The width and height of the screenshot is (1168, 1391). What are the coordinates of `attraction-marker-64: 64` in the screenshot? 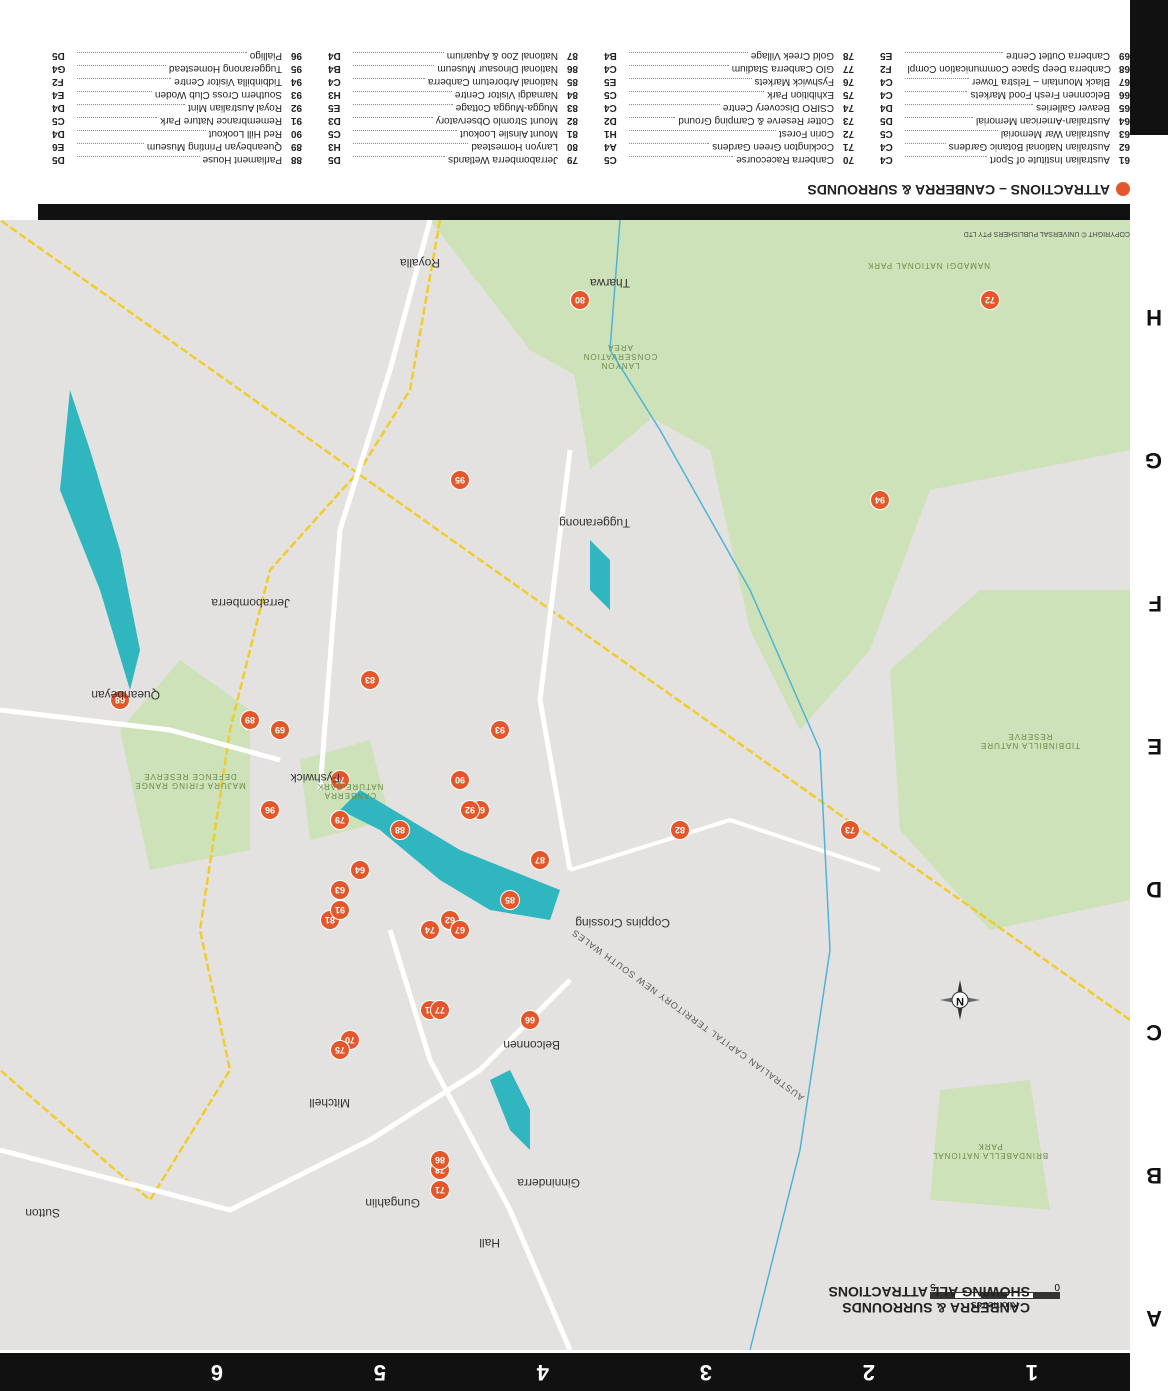 It's located at (360, 870).